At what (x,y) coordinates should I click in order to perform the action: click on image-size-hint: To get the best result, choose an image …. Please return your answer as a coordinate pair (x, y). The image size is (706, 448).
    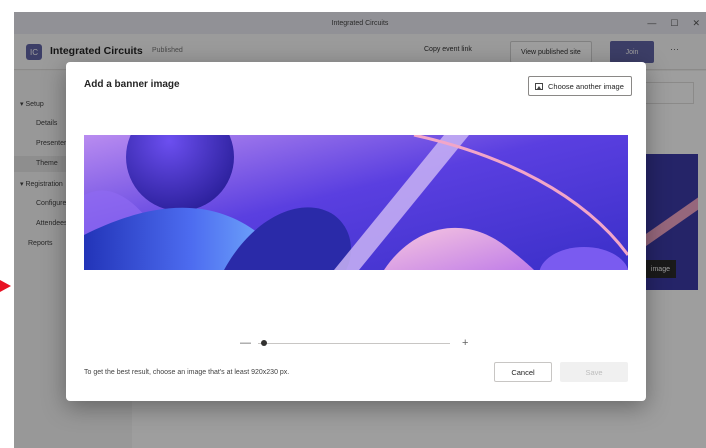
    Looking at the image, I should click on (187, 372).